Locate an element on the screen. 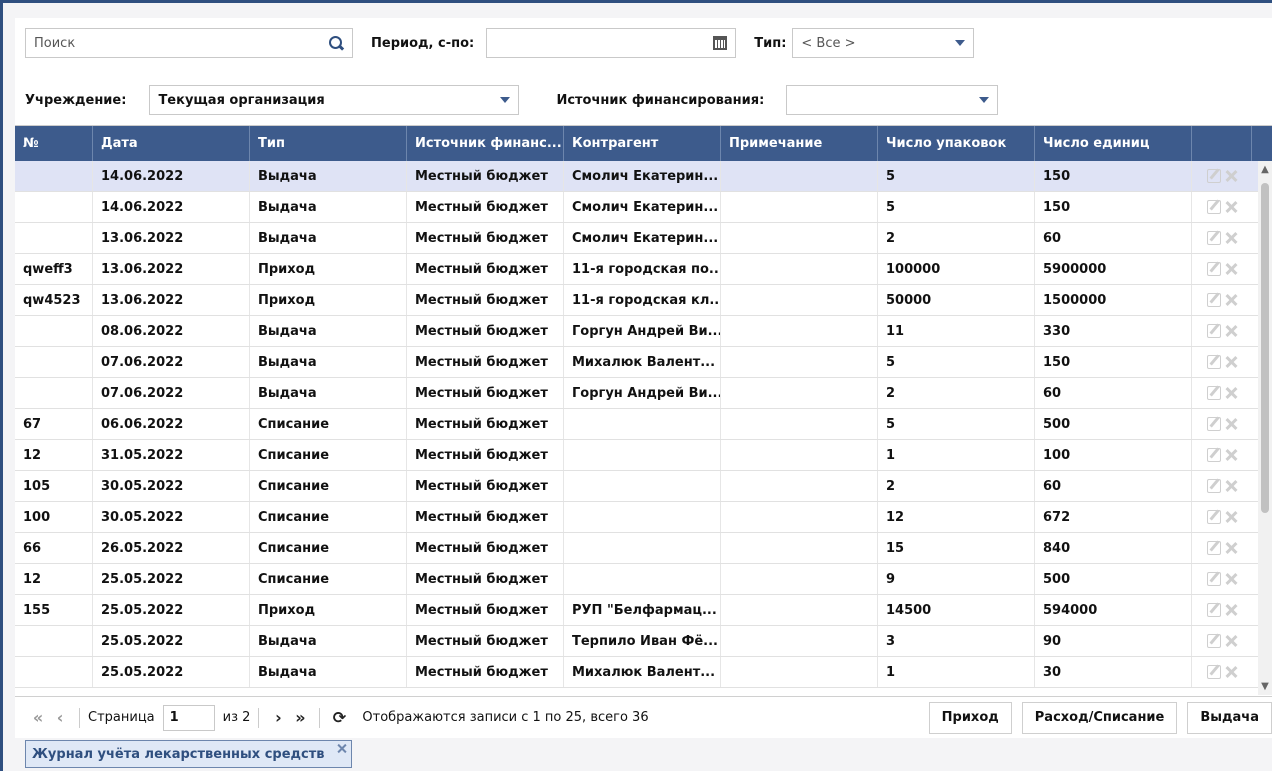  scroll-up-icon: ▲ is located at coordinates (1265, 170).